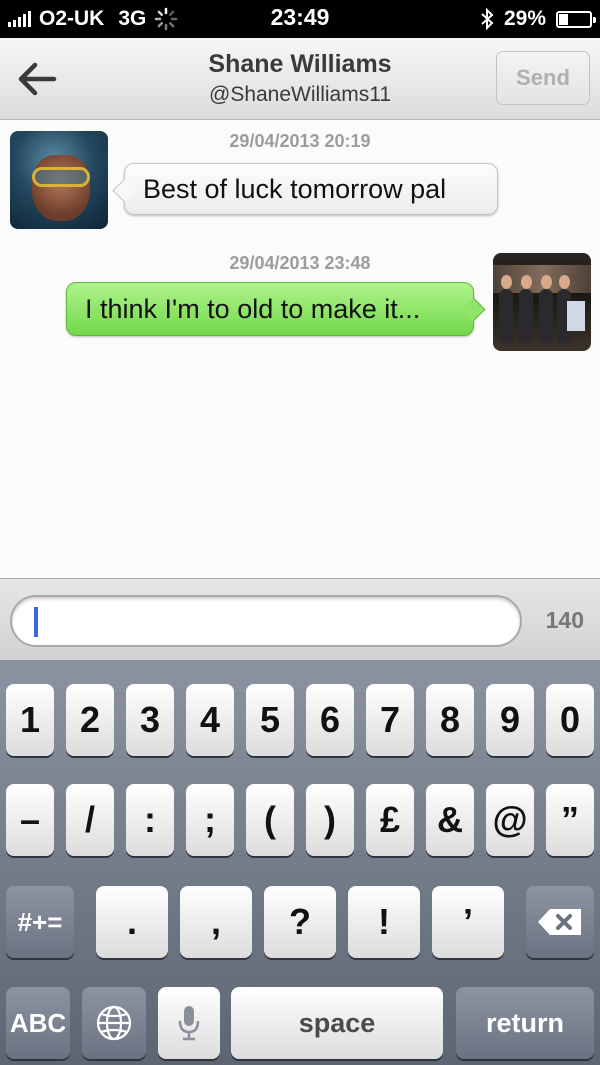 Image resolution: width=600 pixels, height=1065 pixels. Describe the element at coordinates (270, 720) in the screenshot. I see `key-5: 5` at that location.